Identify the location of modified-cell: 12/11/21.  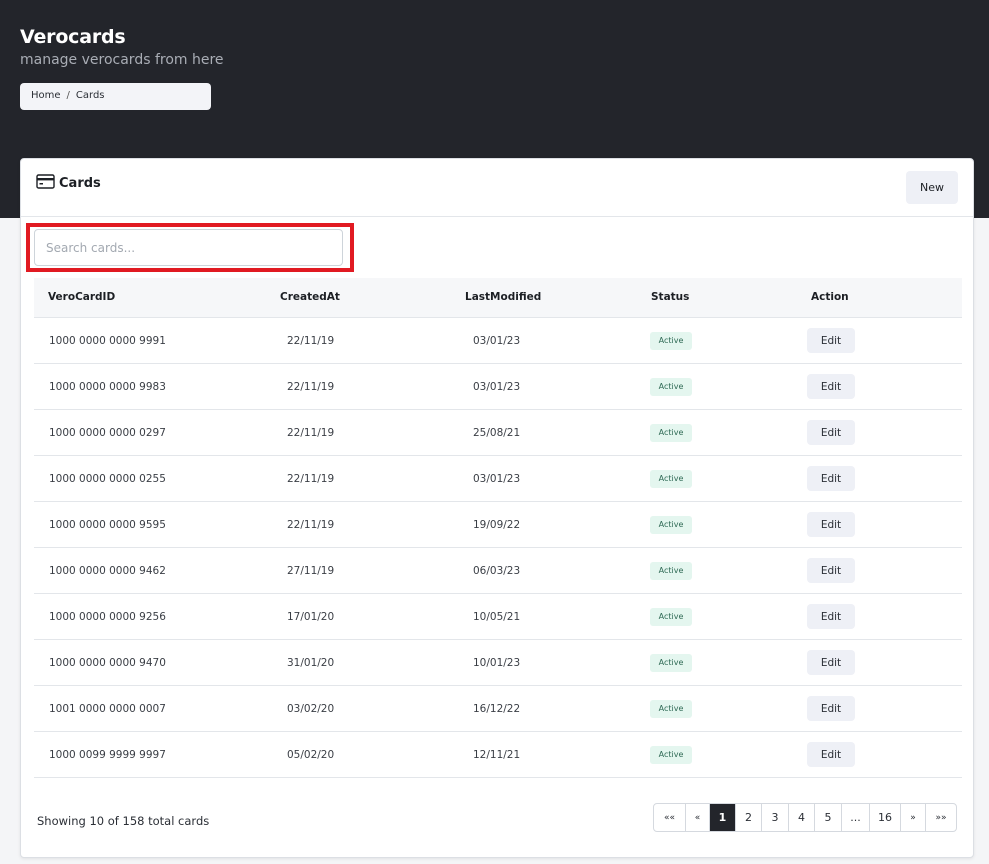
(497, 755).